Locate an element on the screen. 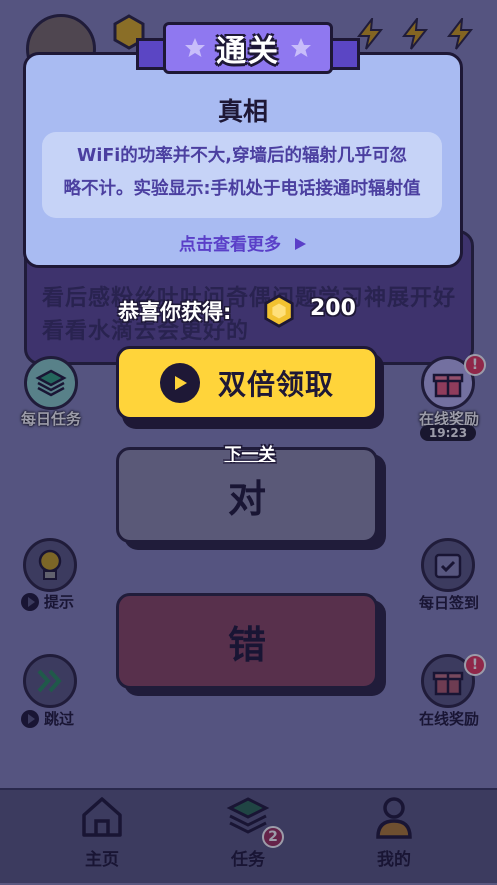  modal-heading: 真相 is located at coordinates (242, 111).